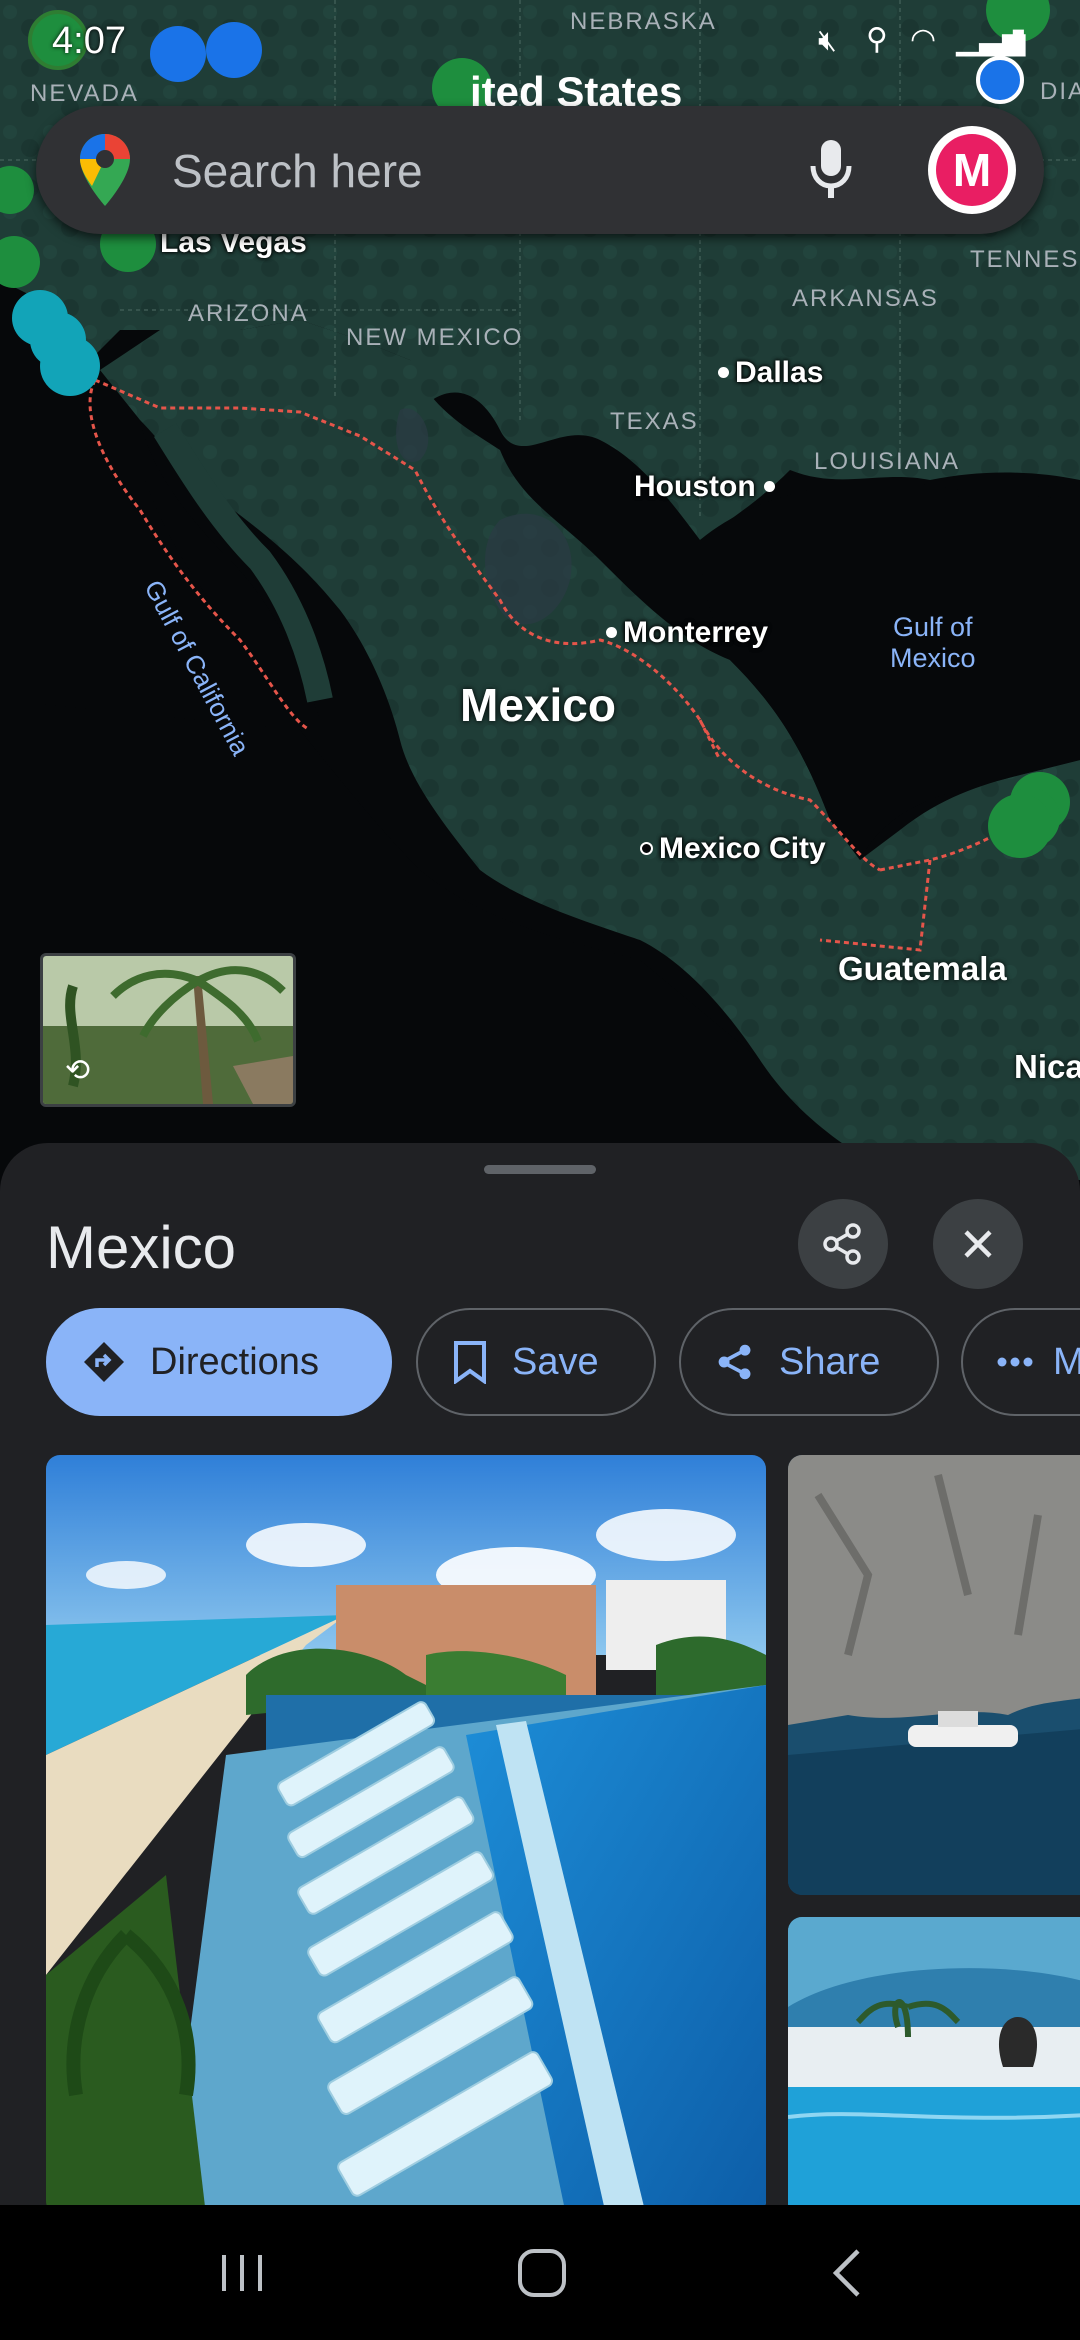 The height and width of the screenshot is (2340, 1080). I want to click on recent-apps-icon, so click(242, 2273).